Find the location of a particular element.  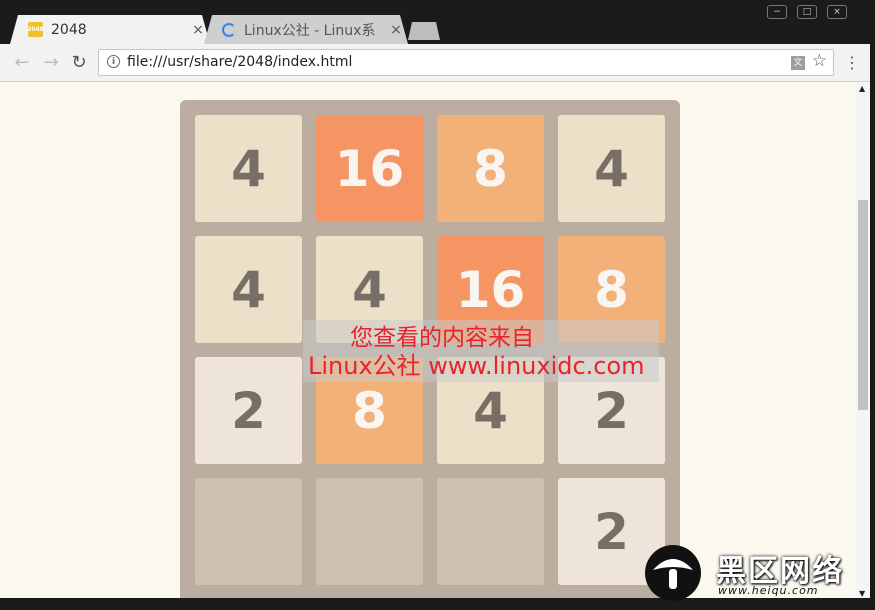

tile-8: 8 is located at coordinates (490, 168).